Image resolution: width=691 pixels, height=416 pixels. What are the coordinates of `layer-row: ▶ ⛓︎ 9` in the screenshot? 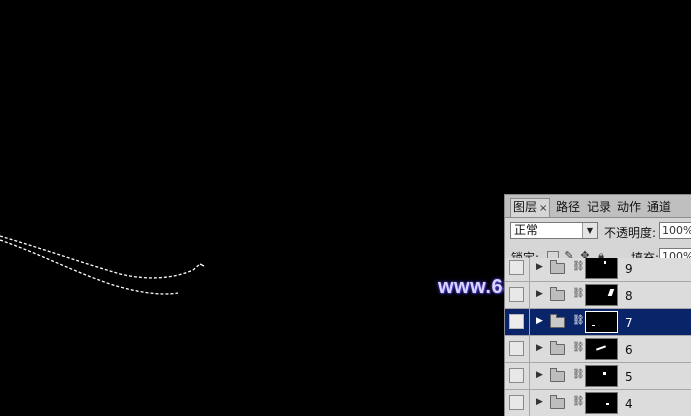 It's located at (598, 270).